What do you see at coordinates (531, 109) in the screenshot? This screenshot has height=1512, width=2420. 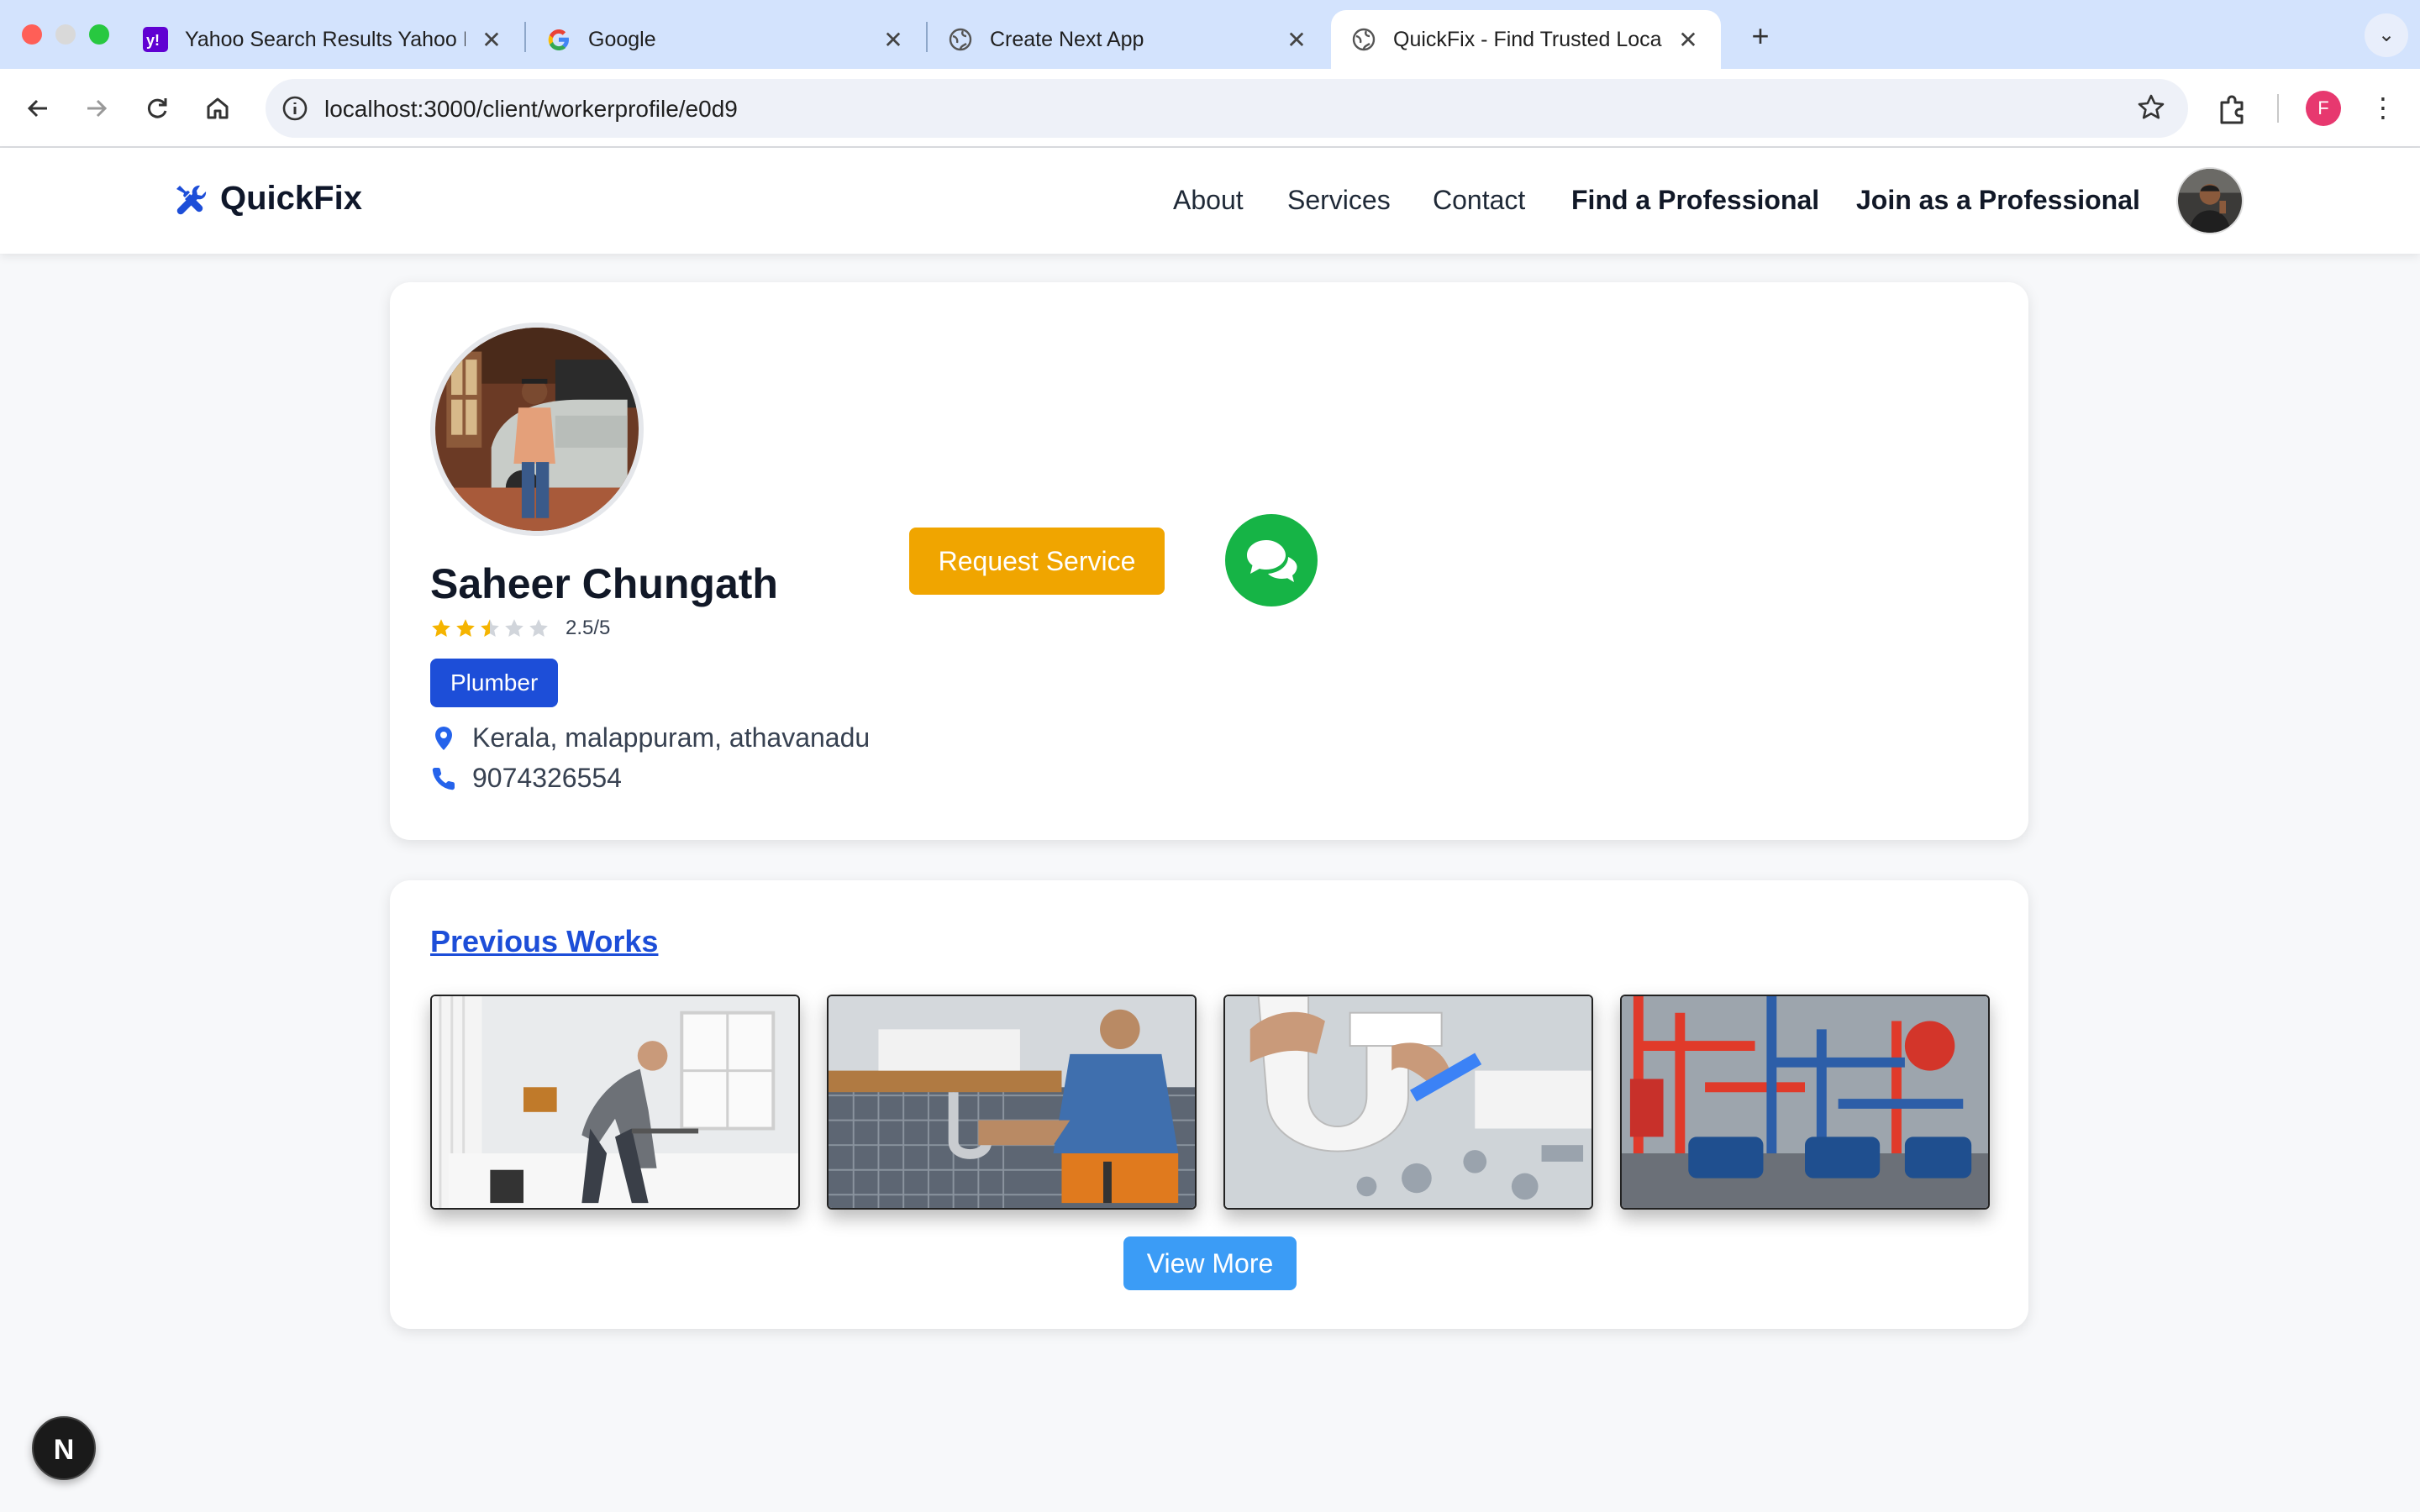 I see `url-text: localhost:3000/client/workerprofile/e0d9` at bounding box center [531, 109].